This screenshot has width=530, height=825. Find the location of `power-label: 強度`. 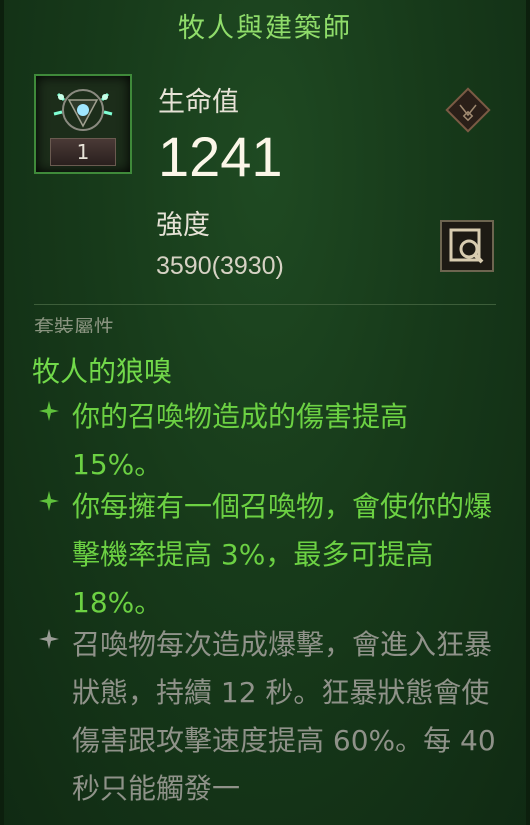

power-label: 強度 is located at coordinates (183, 225).